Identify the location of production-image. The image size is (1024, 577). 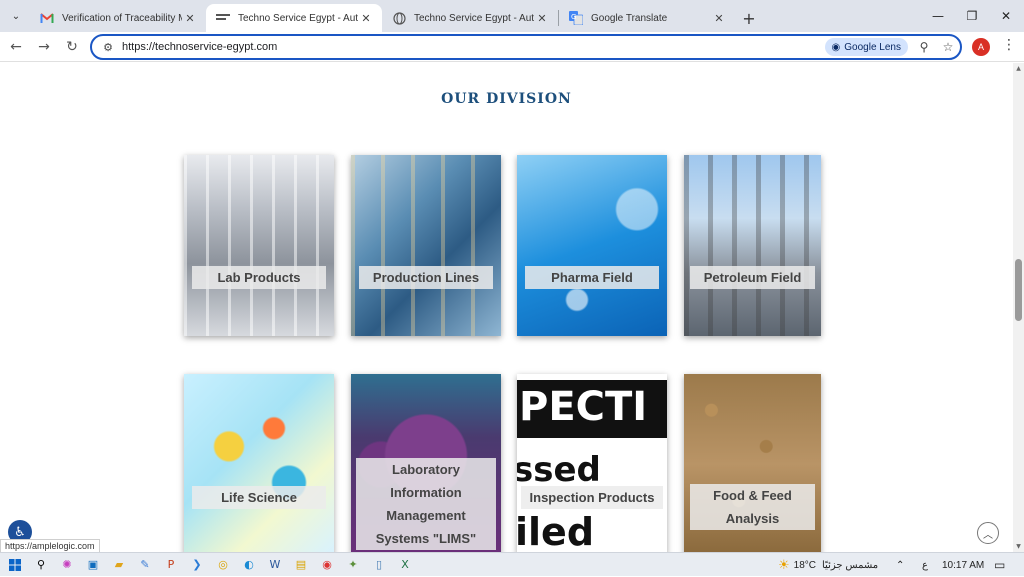
(426, 245).